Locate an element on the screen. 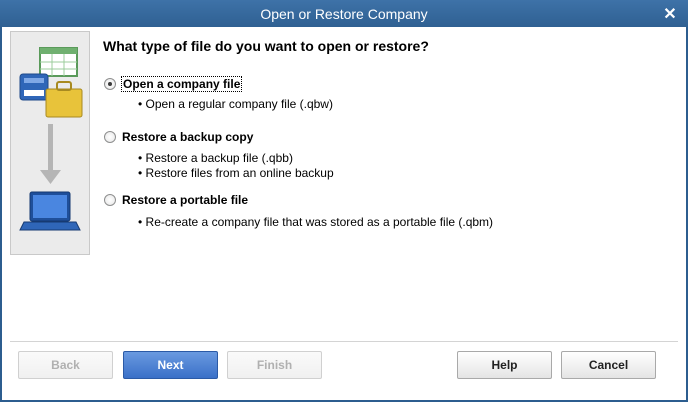 This screenshot has width=688, height=402. option-label: Restore a portable file is located at coordinates (185, 200).